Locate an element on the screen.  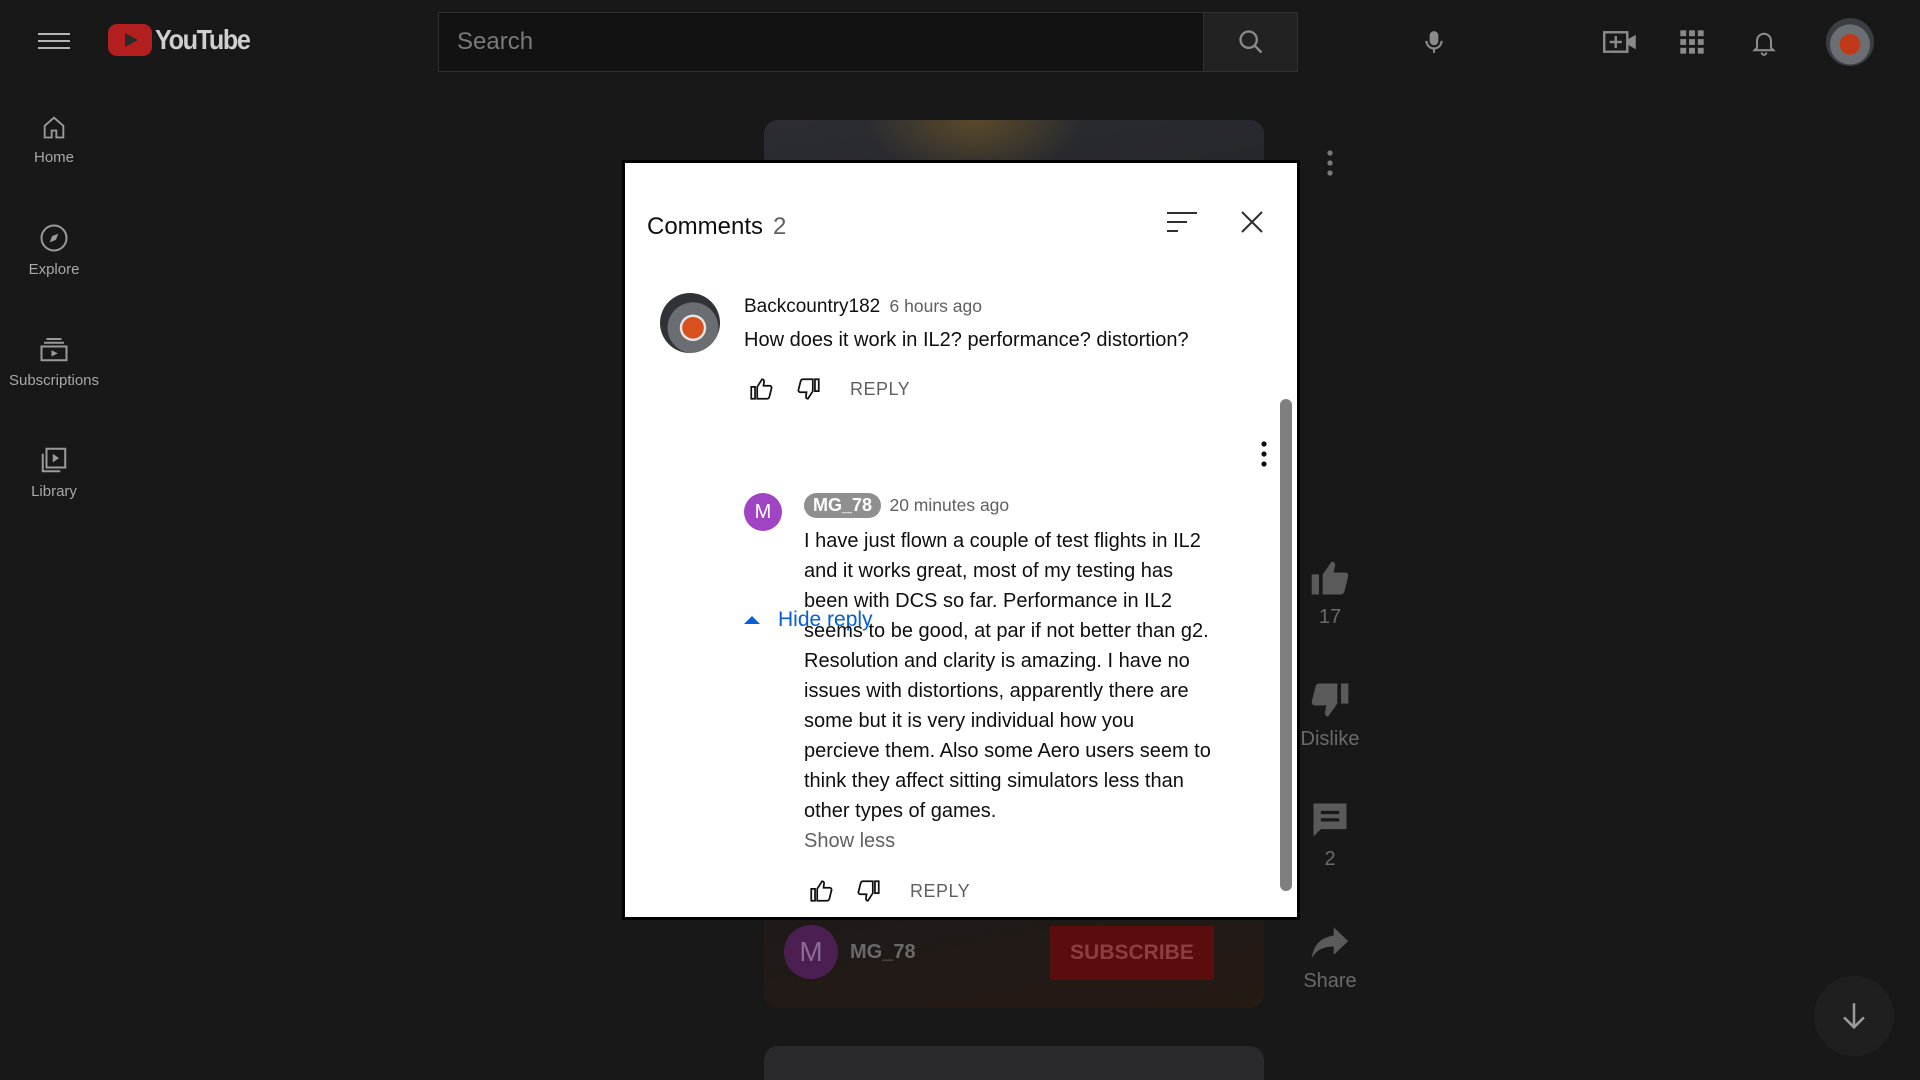
comment-count: 2 is located at coordinates (1330, 859).